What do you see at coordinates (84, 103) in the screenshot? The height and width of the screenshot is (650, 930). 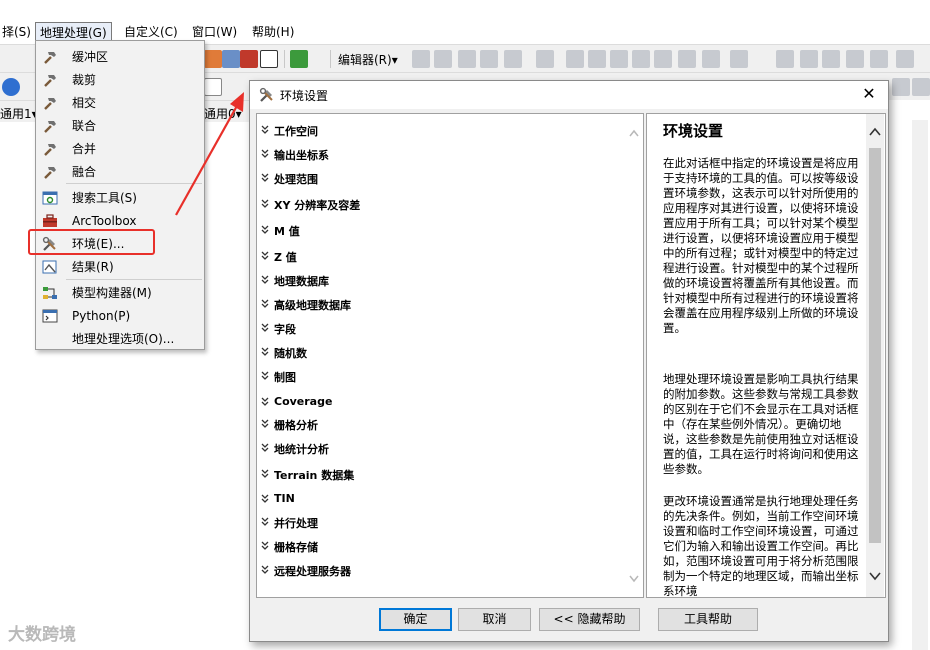 I see `menu-item-label: 相交` at bounding box center [84, 103].